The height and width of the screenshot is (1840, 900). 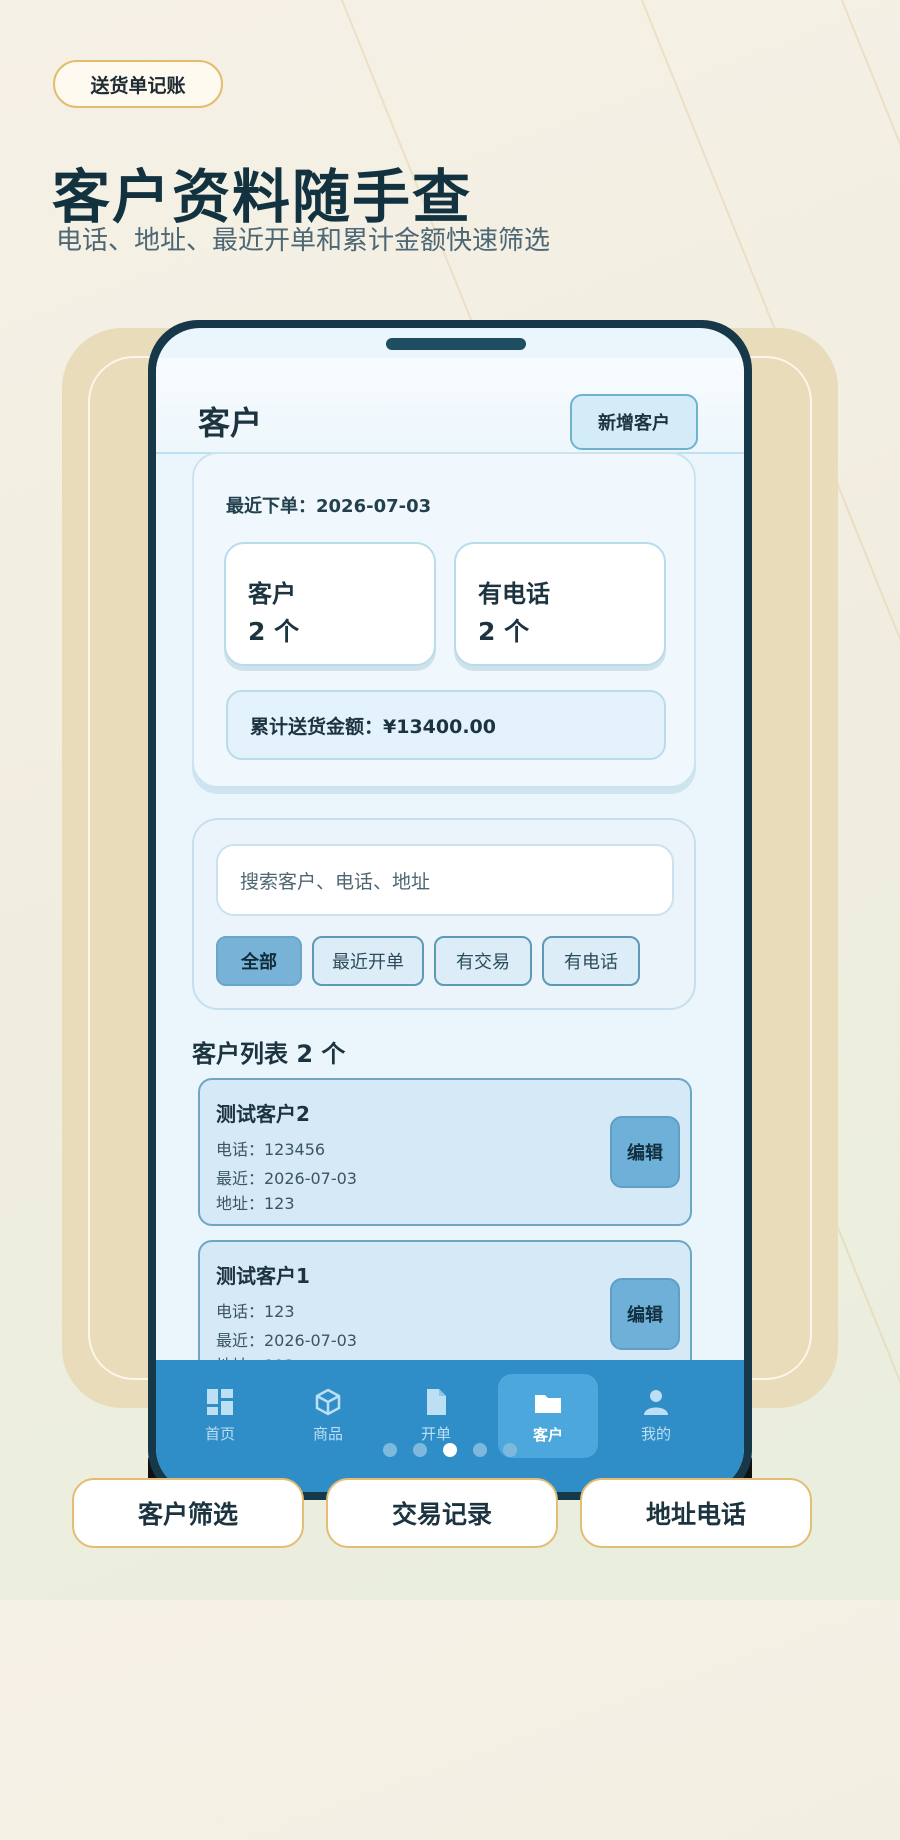 I want to click on filter-has-phone: 有电话, so click(x=591, y=961).